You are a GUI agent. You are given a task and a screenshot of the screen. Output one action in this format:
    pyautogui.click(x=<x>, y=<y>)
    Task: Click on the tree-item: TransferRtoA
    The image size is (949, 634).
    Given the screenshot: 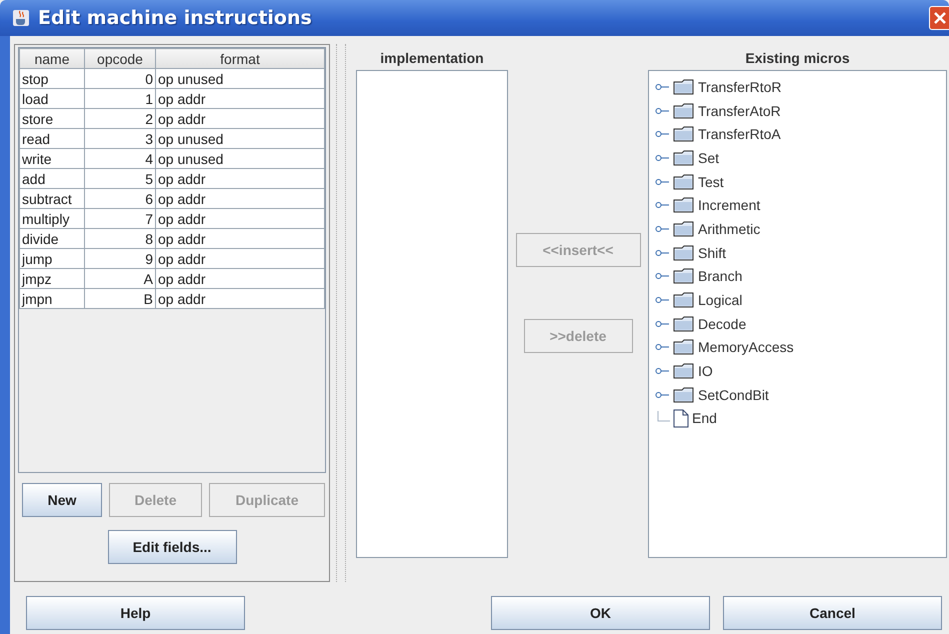 What is the action you would take?
    pyautogui.click(x=739, y=134)
    